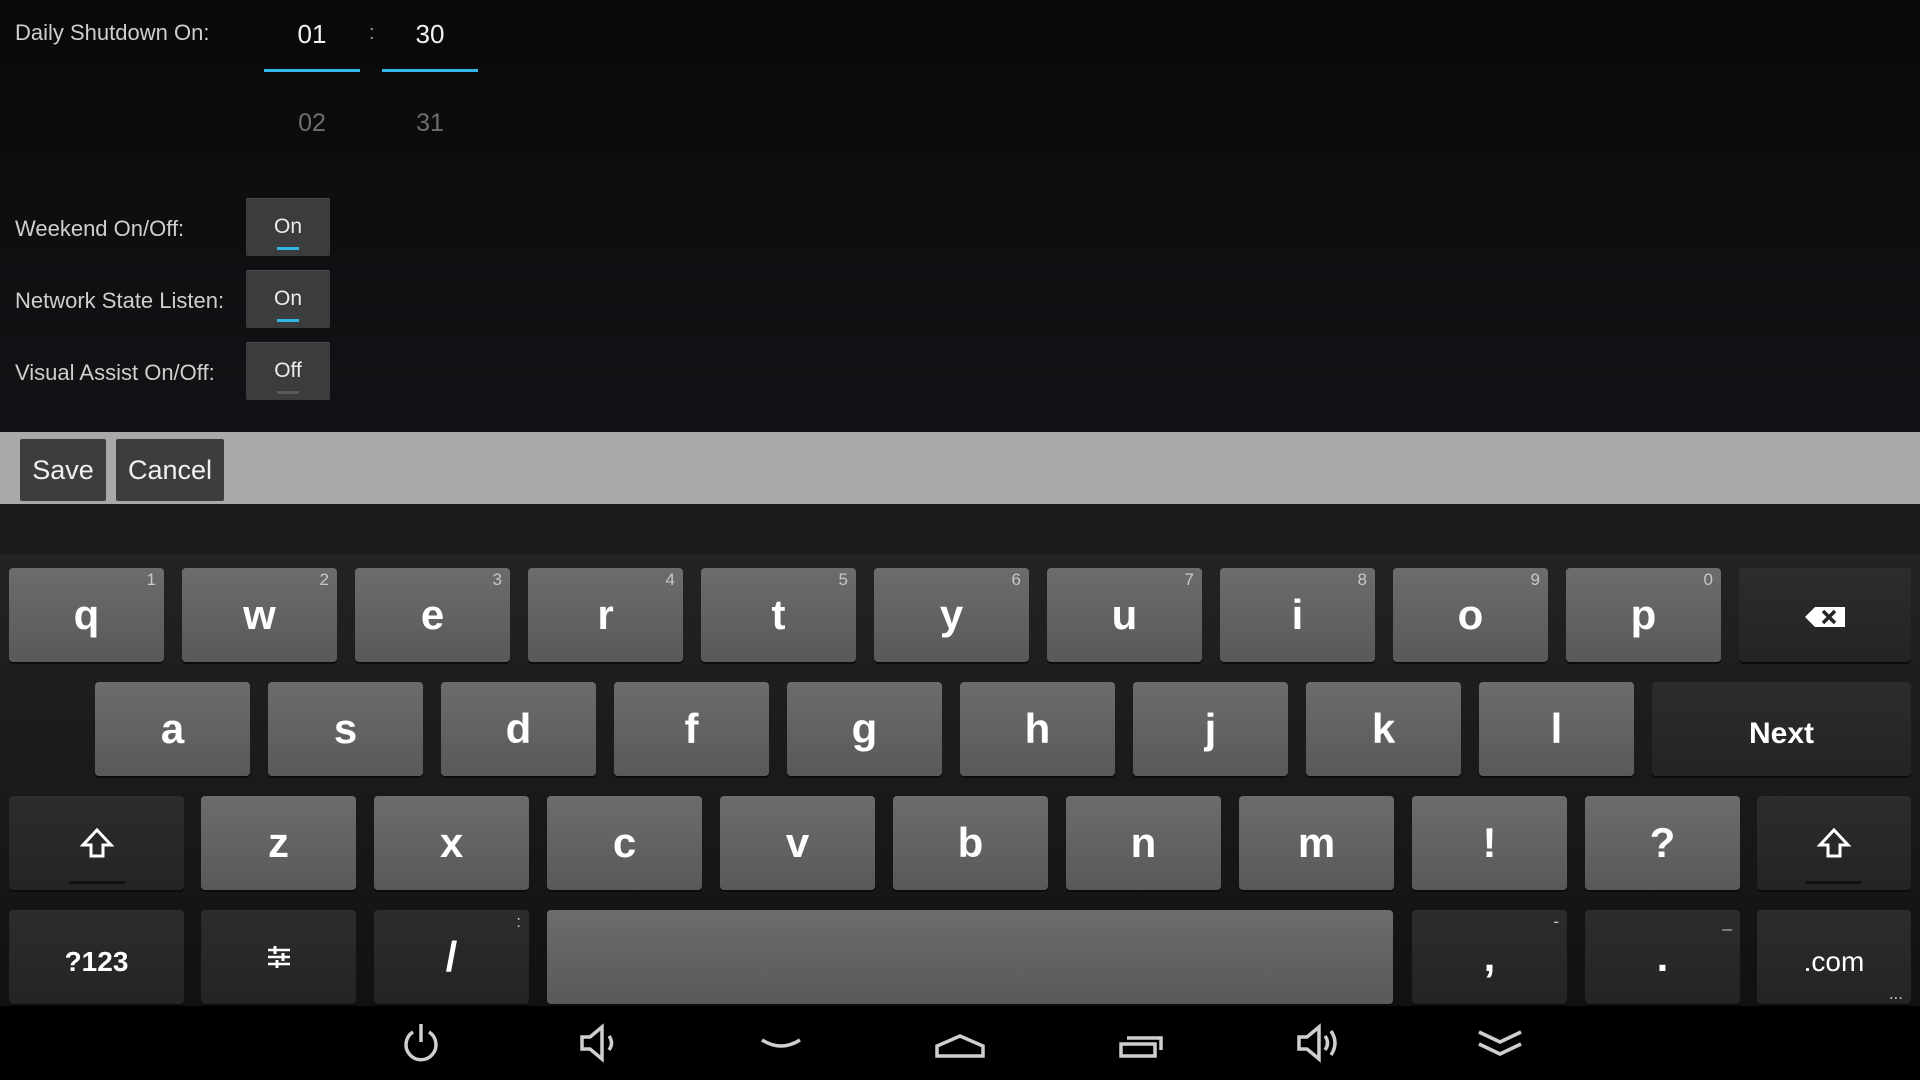 The height and width of the screenshot is (1080, 1920). What do you see at coordinates (670, 579) in the screenshot?
I see `key-hint: 4` at bounding box center [670, 579].